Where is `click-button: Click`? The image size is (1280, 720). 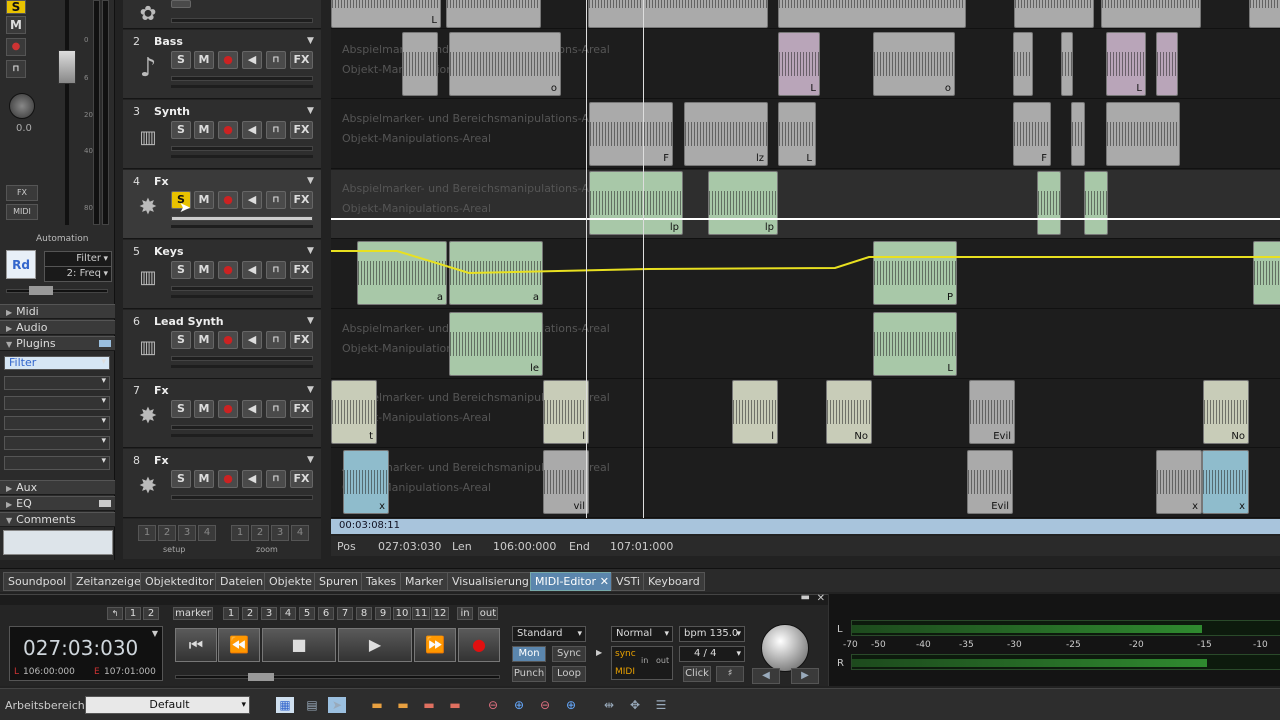 click-button: Click is located at coordinates (697, 674).